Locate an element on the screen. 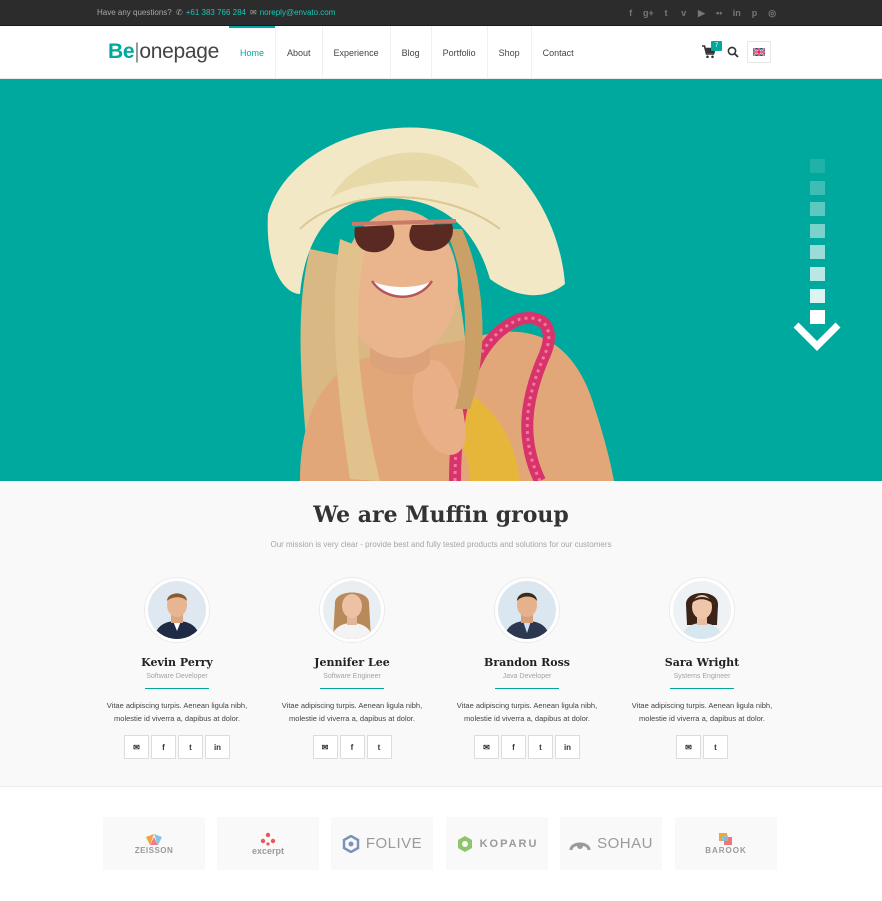  nav-experience: Experience is located at coordinates (357, 52).